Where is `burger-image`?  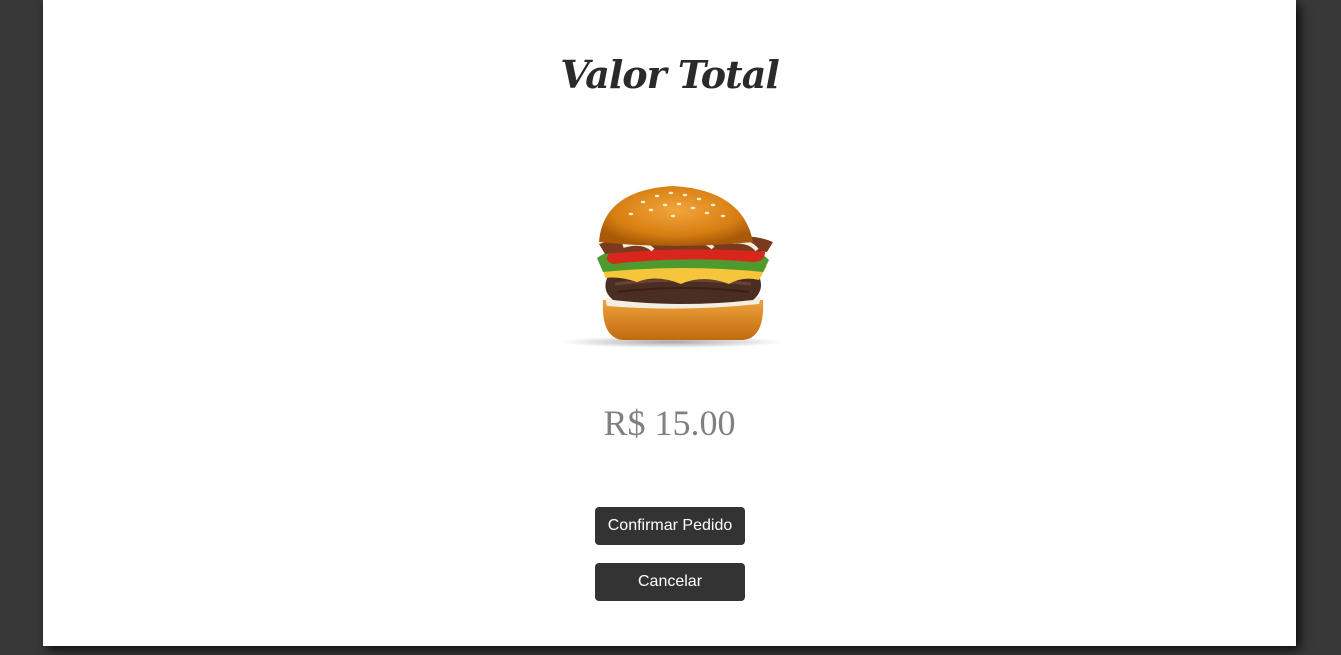 burger-image is located at coordinates (671, 267).